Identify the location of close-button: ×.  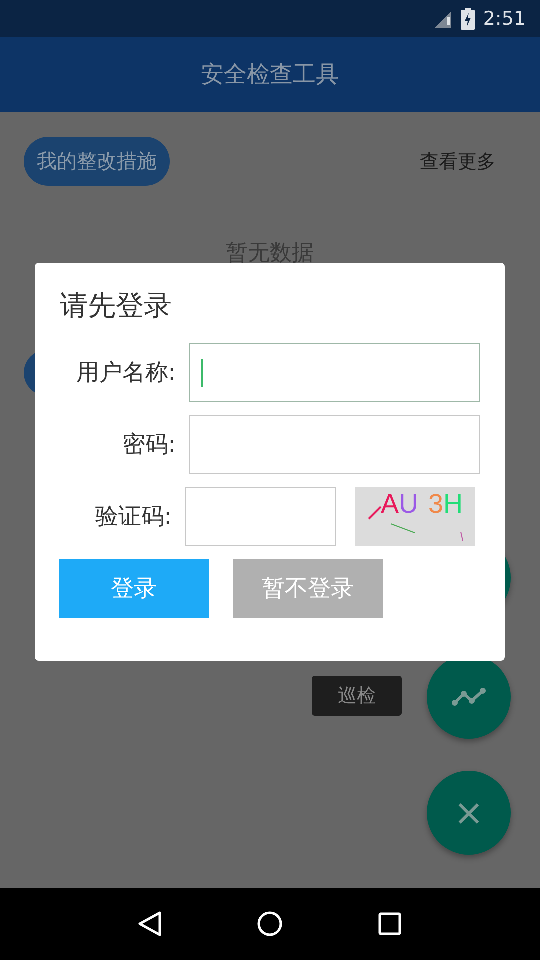
(469, 813).